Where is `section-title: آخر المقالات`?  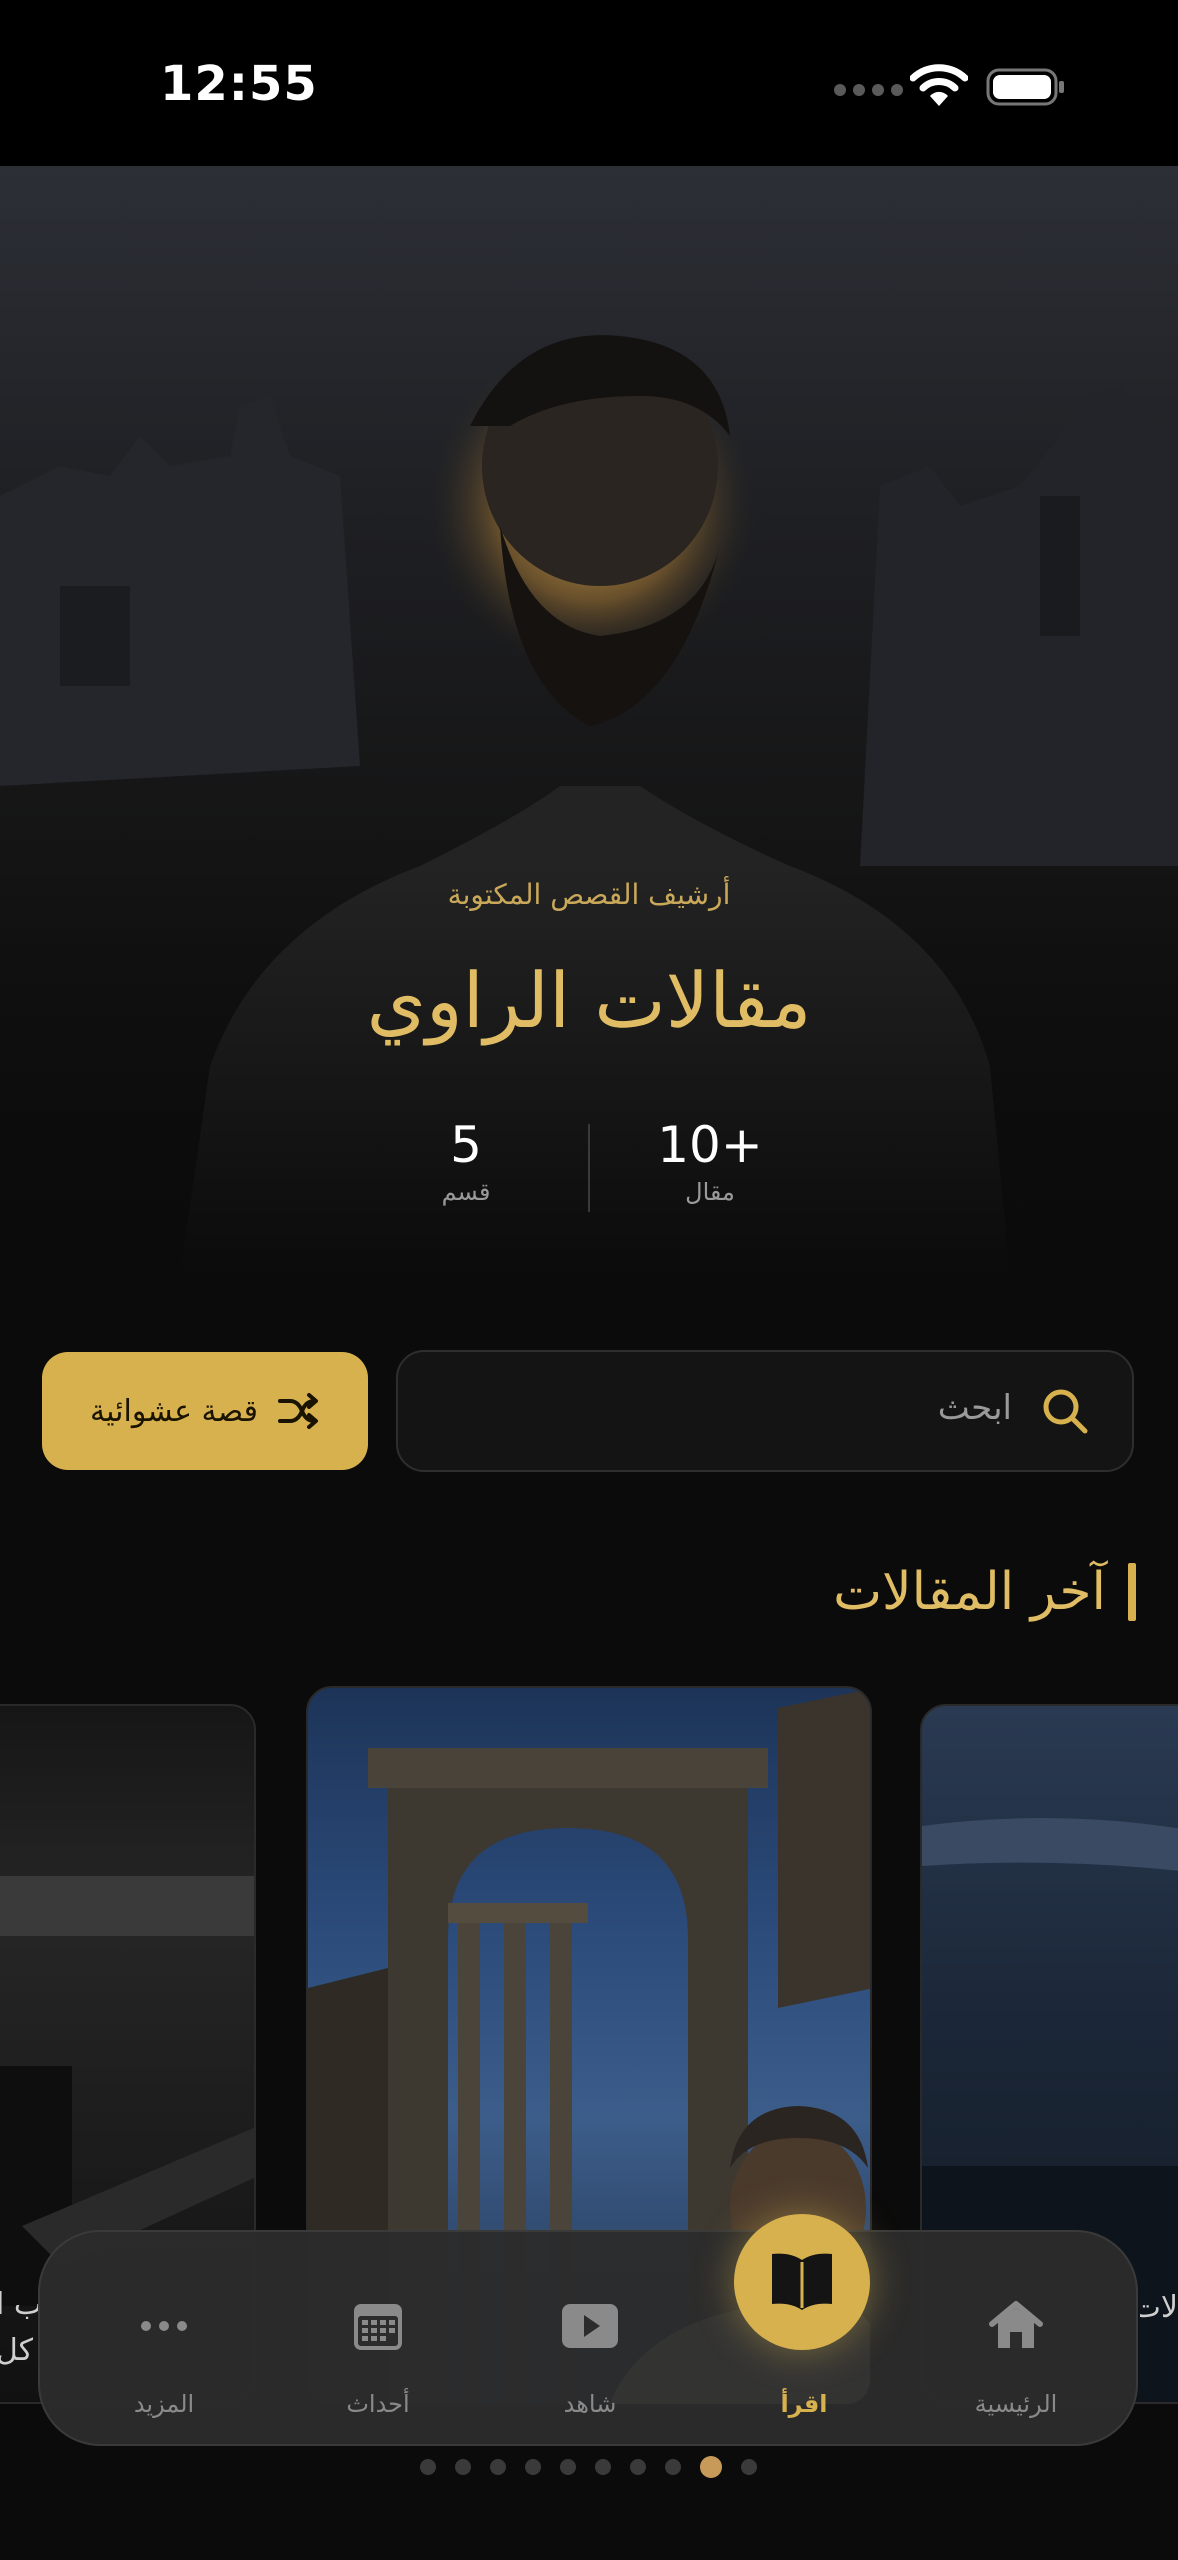
section-title: آخر المقالات is located at coordinates (969, 1592).